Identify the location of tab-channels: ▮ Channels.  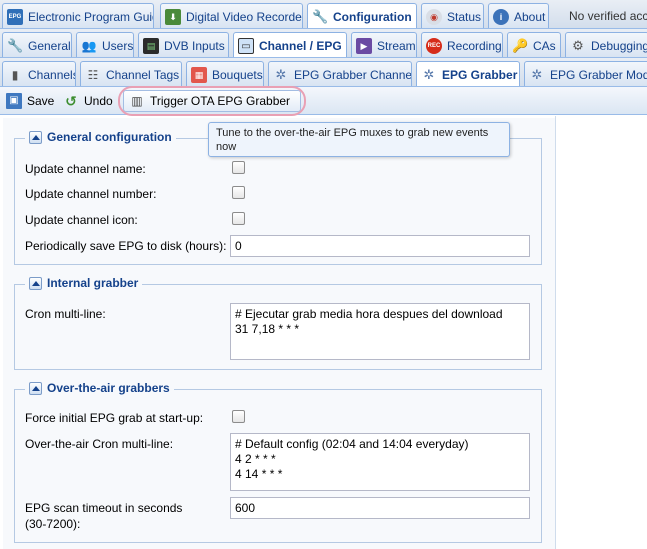
(39, 73).